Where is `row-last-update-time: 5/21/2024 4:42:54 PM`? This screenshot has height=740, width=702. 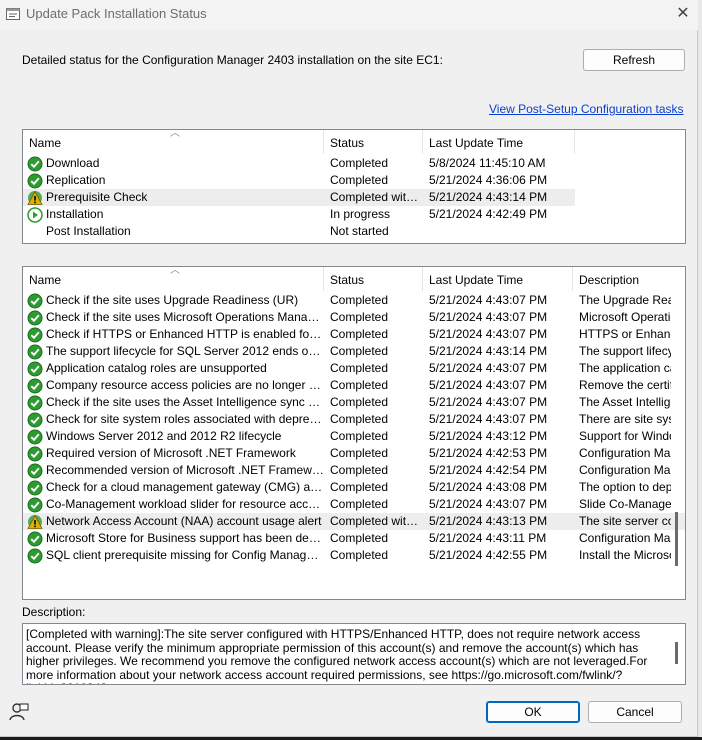
row-last-update-time: 5/21/2024 4:42:54 PM is located at coordinates (488, 470).